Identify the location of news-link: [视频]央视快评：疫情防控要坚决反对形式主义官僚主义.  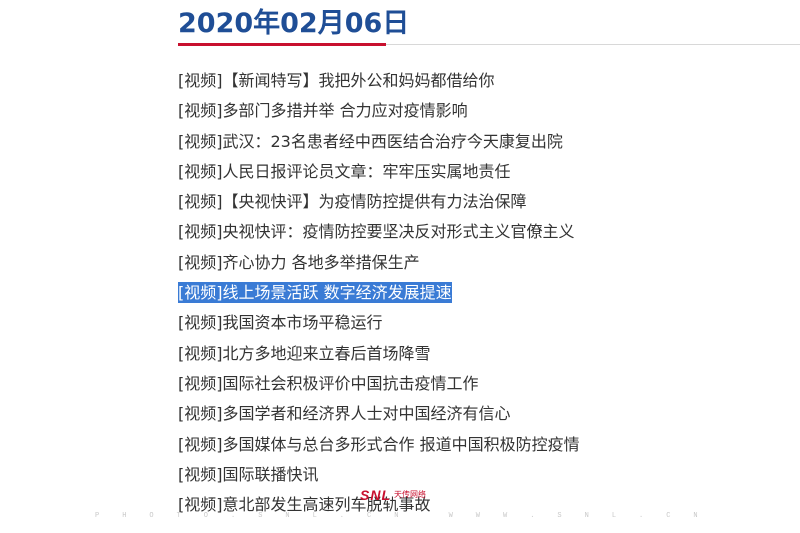
(376, 231).